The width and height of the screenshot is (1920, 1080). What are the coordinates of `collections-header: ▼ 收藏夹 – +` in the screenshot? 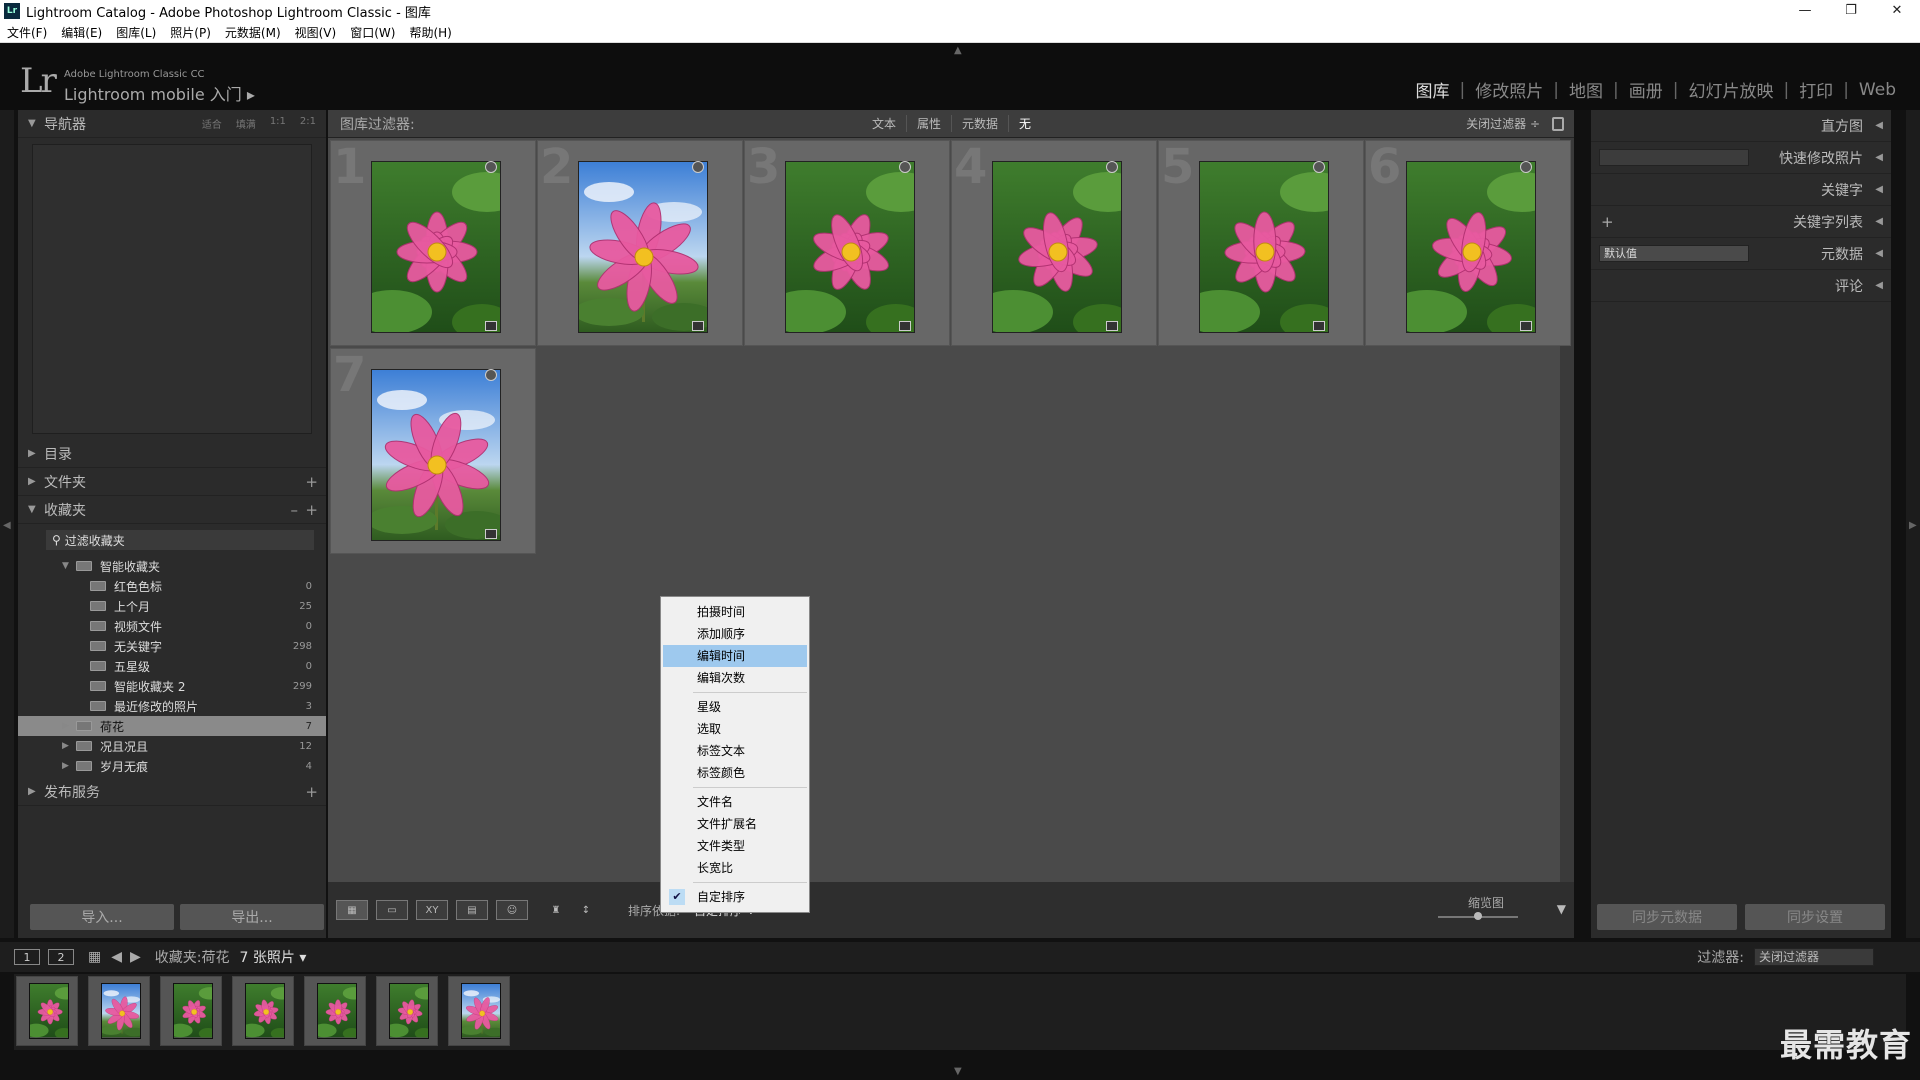 It's located at (172, 510).